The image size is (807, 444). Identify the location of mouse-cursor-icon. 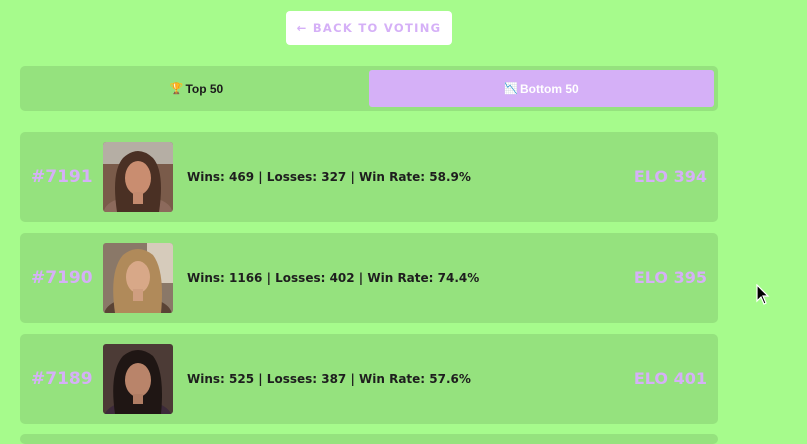
(763, 297).